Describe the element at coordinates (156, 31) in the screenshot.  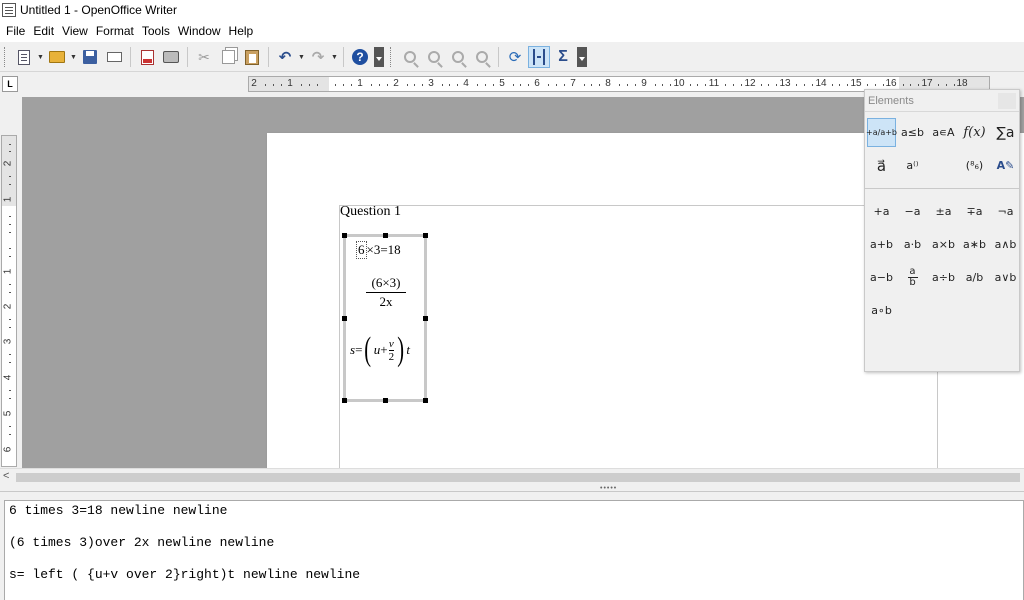
I see `menu-tools: Tools` at that location.